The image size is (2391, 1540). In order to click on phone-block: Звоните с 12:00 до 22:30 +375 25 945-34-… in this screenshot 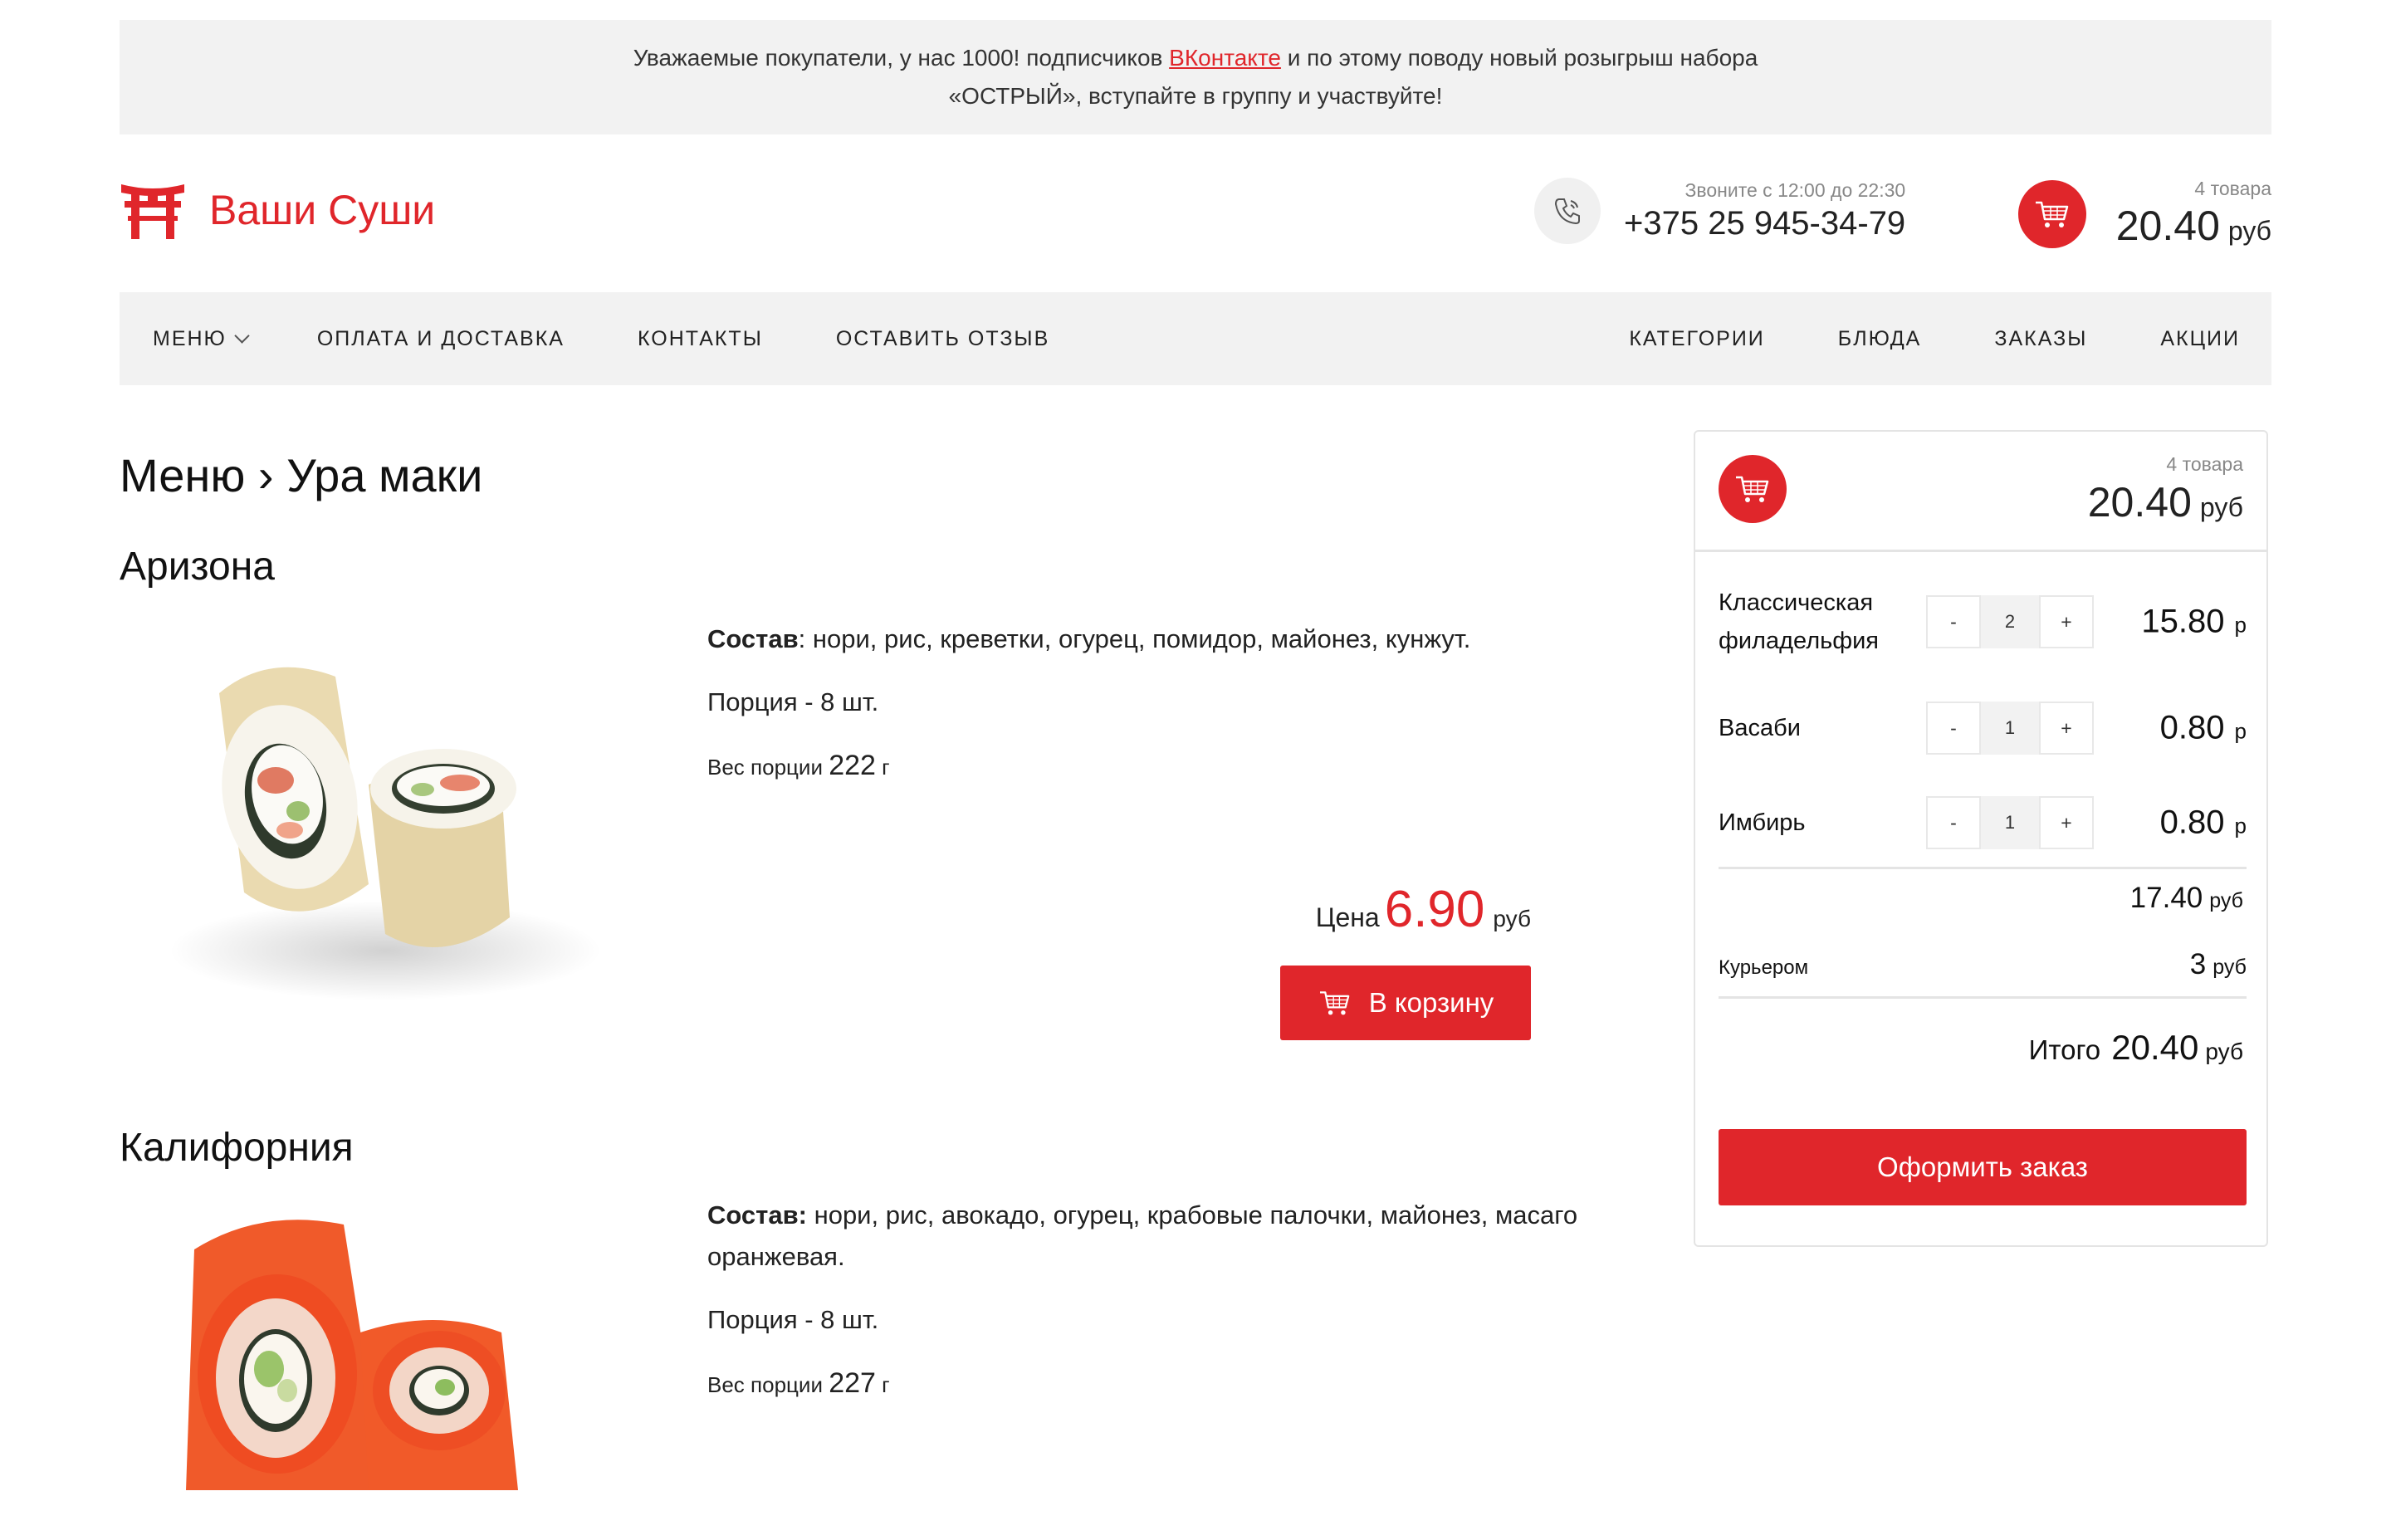, I will do `click(1719, 211)`.